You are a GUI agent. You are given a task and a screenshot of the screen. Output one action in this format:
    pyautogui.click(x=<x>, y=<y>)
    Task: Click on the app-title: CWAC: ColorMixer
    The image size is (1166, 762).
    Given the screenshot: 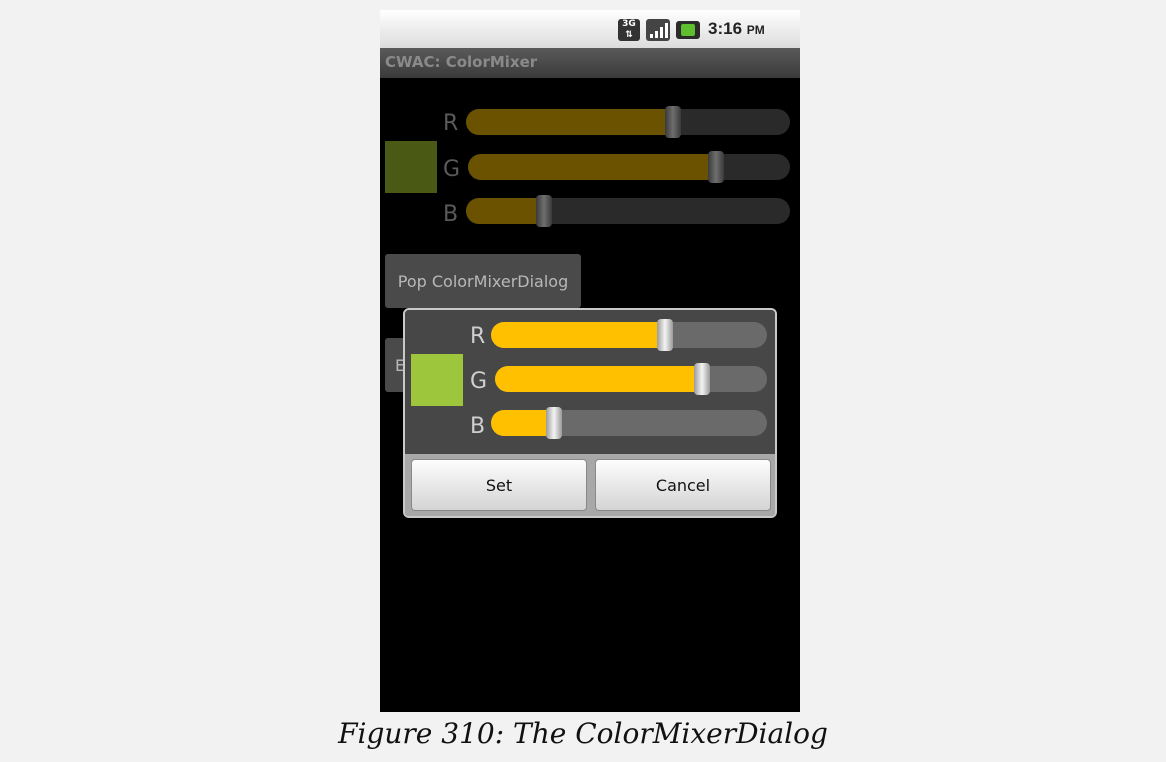 What is the action you would take?
    pyautogui.click(x=461, y=62)
    